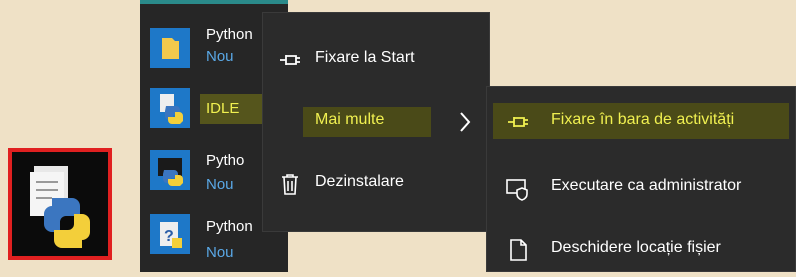  What do you see at coordinates (214, 2) in the screenshot?
I see `list-top-accent` at bounding box center [214, 2].